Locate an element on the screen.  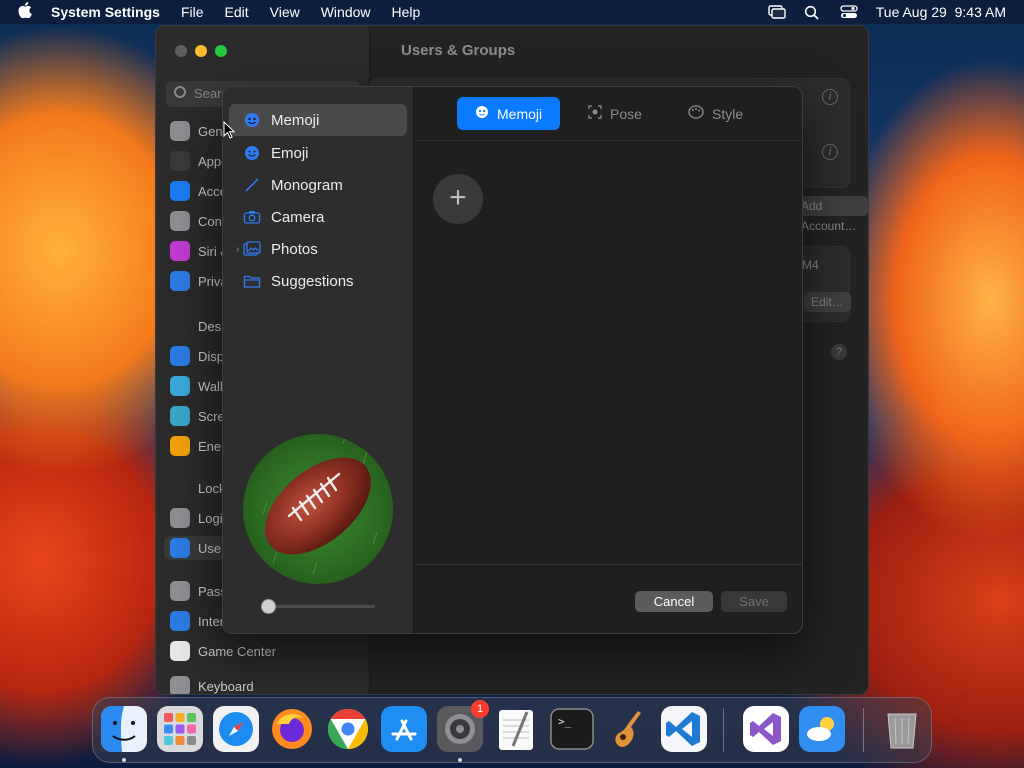
picker-source-label: Memoji is located at coordinates (295, 120).